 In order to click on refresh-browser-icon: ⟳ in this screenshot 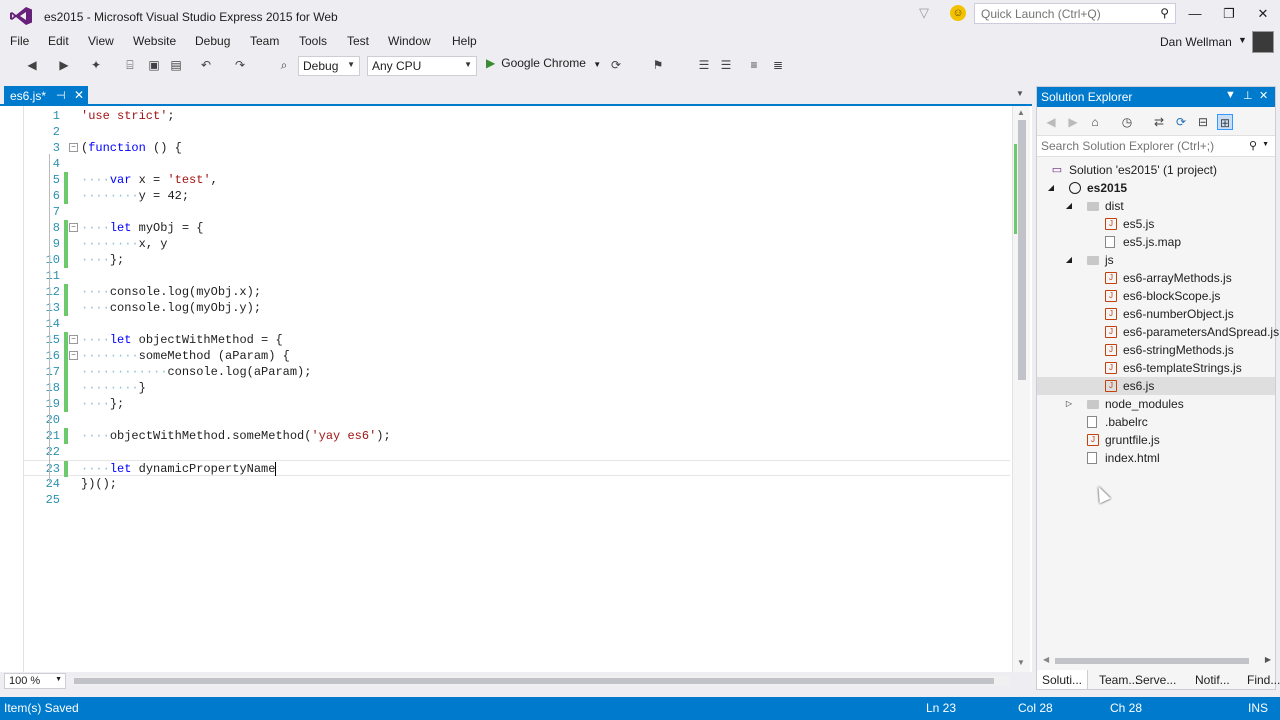, I will do `click(616, 65)`.